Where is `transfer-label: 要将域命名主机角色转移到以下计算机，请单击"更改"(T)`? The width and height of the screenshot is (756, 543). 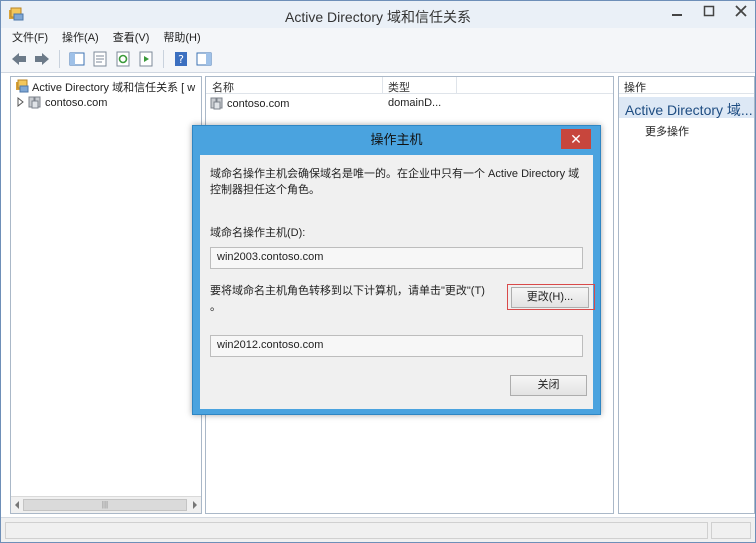
transfer-label: 要将域命名主机角色转移到以下计算机，请单击"更改"(T) is located at coordinates (347, 291).